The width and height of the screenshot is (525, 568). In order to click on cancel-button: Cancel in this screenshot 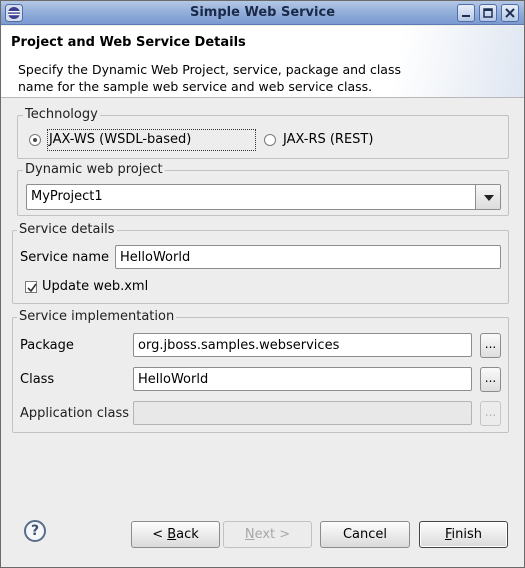, I will do `click(365, 534)`.